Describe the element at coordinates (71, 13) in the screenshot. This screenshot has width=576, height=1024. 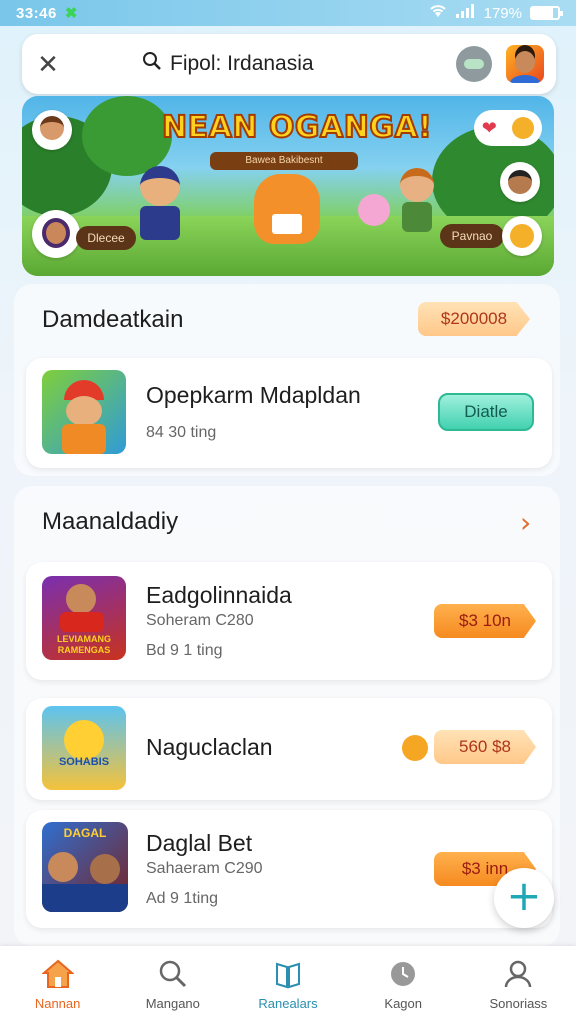
I see `signal-icon: ✖` at that location.